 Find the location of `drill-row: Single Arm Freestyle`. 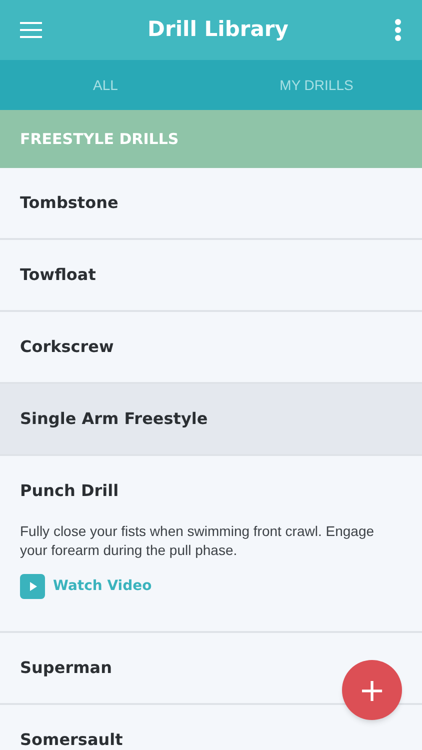

drill-row: Single Arm Freestyle is located at coordinates (211, 420).